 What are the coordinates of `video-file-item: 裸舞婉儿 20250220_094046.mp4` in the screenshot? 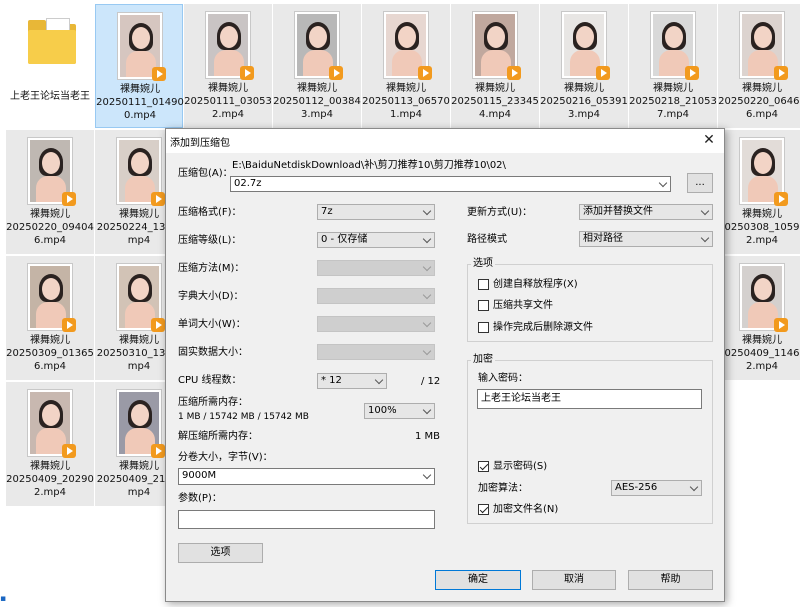 It's located at (50, 192).